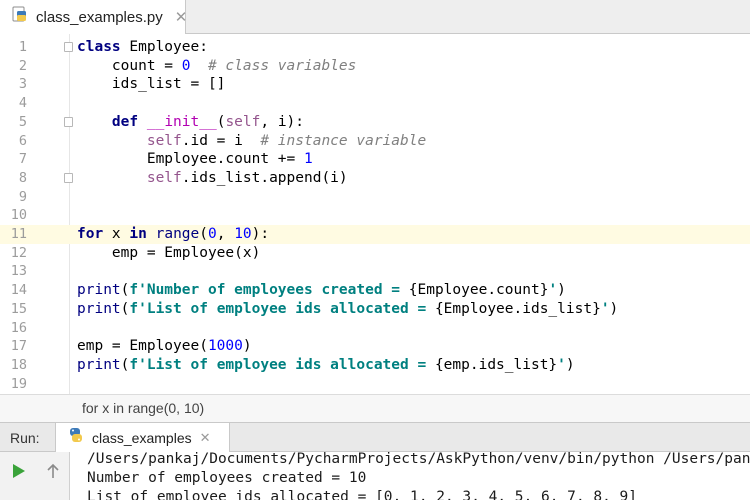  I want to click on python-icon, so click(76, 437).